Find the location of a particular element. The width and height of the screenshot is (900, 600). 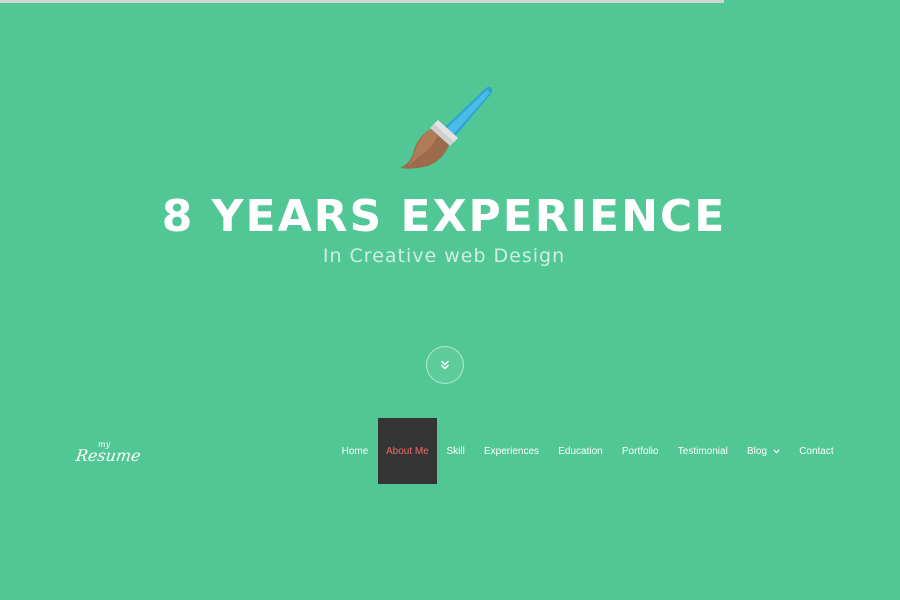

nav-item-contact: Contact is located at coordinates (817, 451).